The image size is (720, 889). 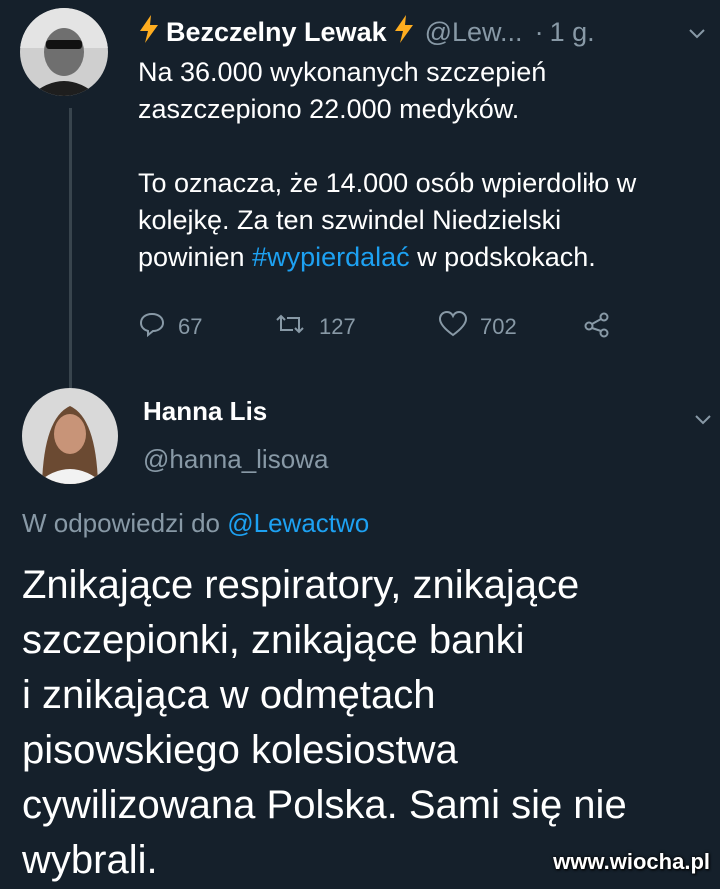 I want to click on thread-line, so click(x=70, y=248).